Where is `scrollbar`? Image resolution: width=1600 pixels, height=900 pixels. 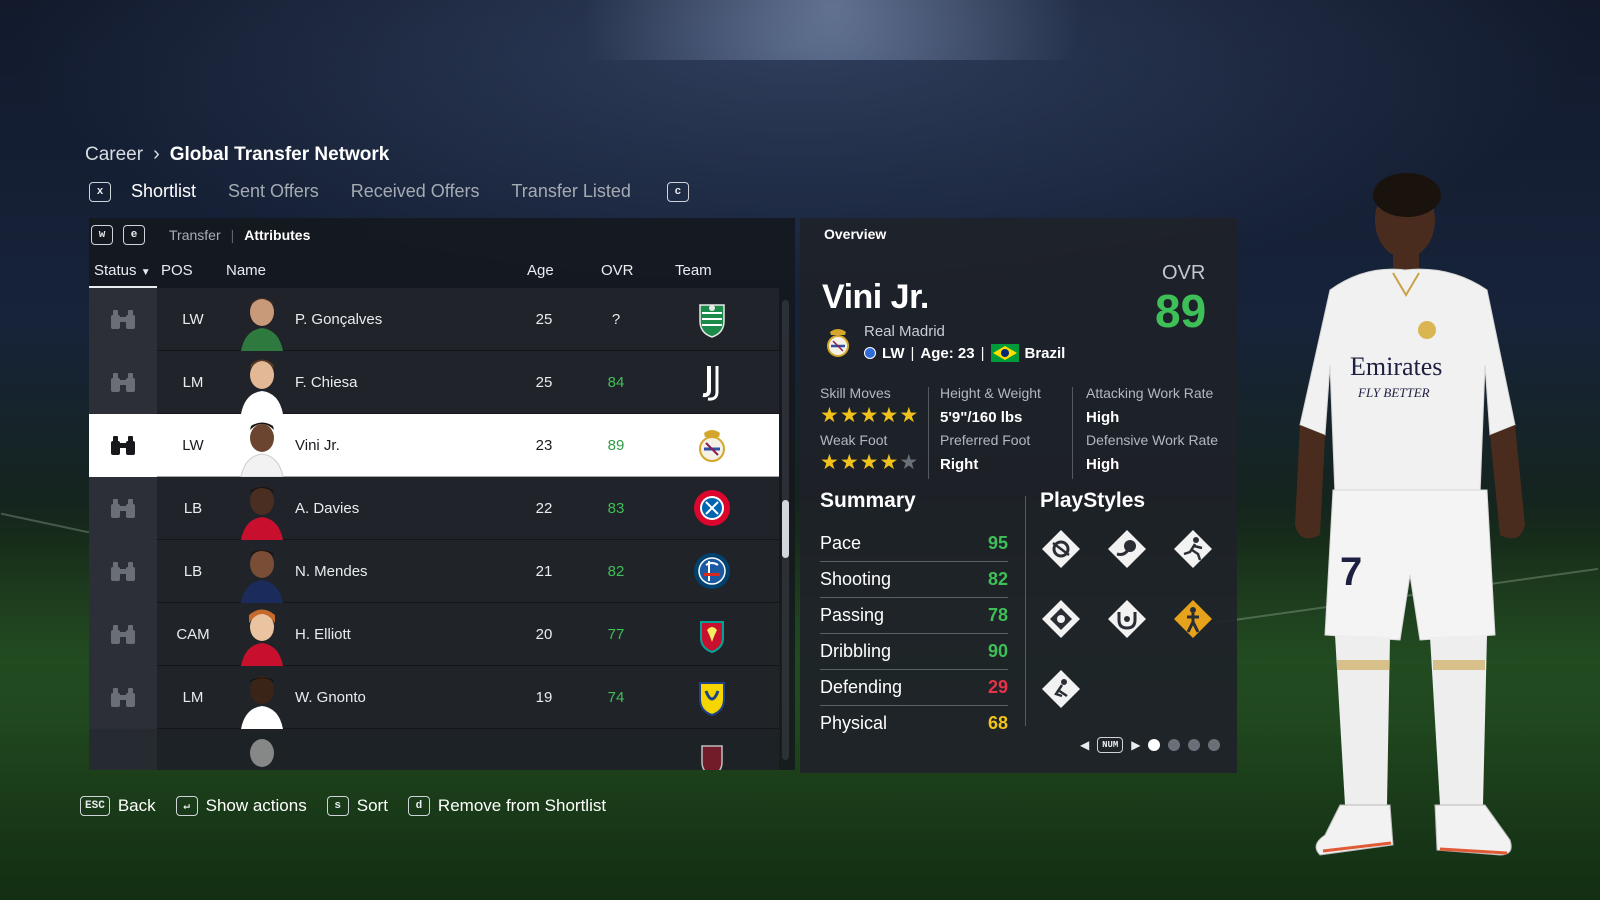
scrollbar is located at coordinates (785, 530).